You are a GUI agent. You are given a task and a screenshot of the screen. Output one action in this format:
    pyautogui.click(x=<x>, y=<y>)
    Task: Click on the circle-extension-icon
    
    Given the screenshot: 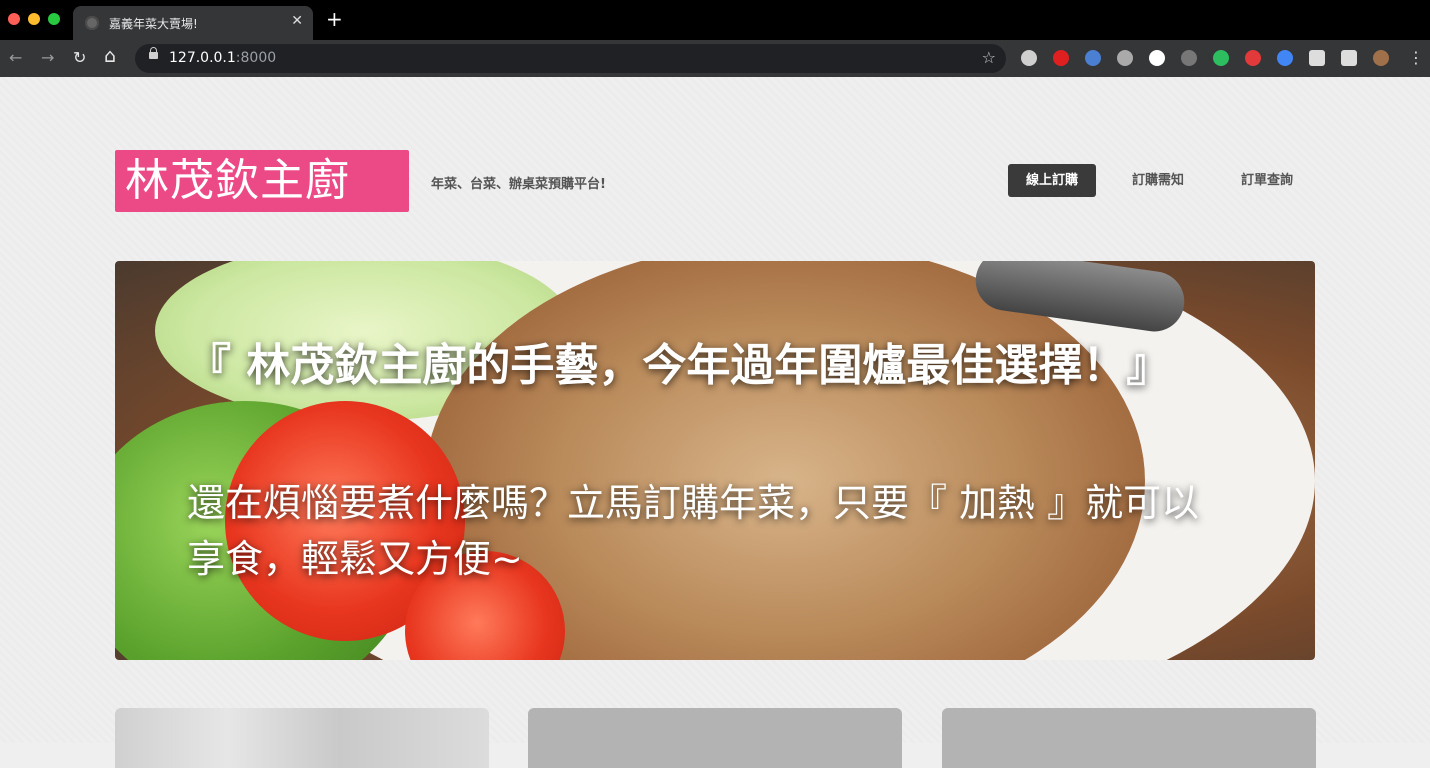 What is the action you would take?
    pyautogui.click(x=1157, y=58)
    